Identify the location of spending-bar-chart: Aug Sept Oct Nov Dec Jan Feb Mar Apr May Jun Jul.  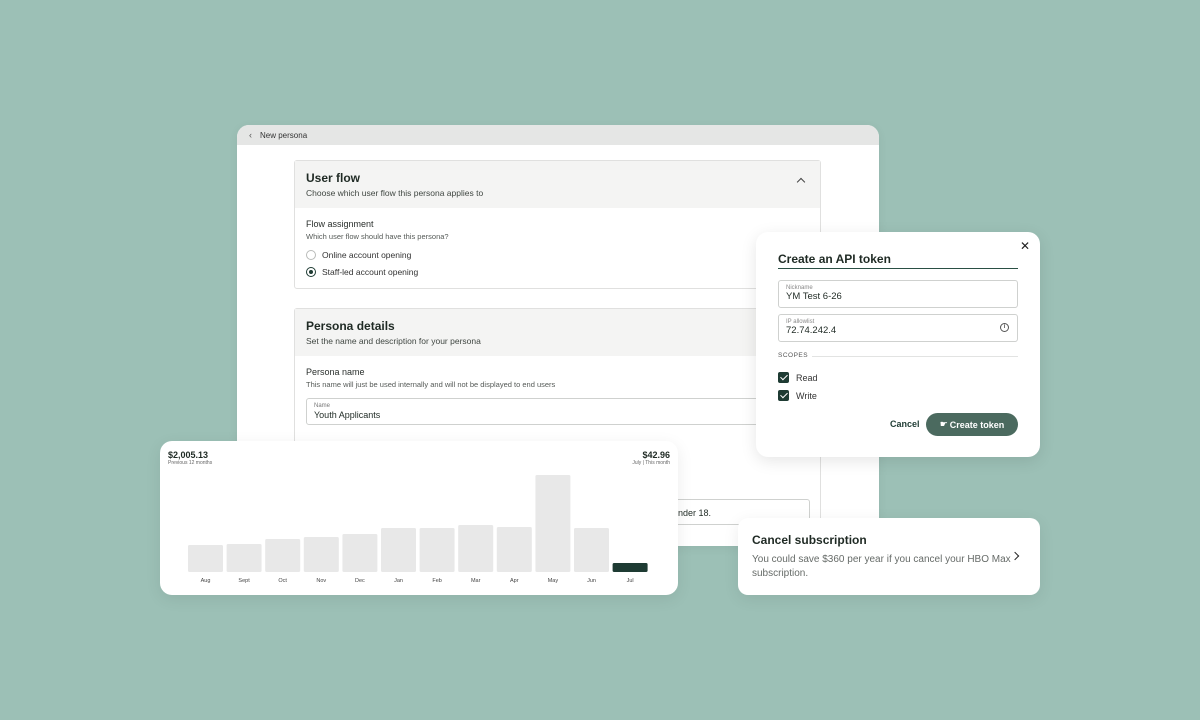
(418, 529).